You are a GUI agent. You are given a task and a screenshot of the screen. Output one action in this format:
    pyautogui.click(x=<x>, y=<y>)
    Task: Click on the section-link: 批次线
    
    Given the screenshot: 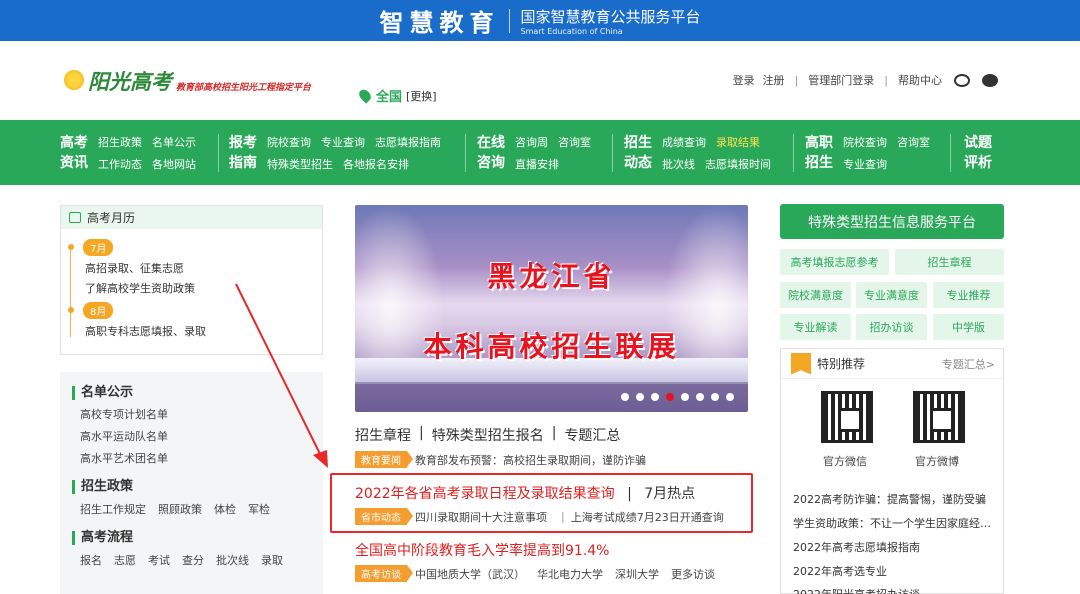 What is the action you would take?
    pyautogui.click(x=232, y=560)
    